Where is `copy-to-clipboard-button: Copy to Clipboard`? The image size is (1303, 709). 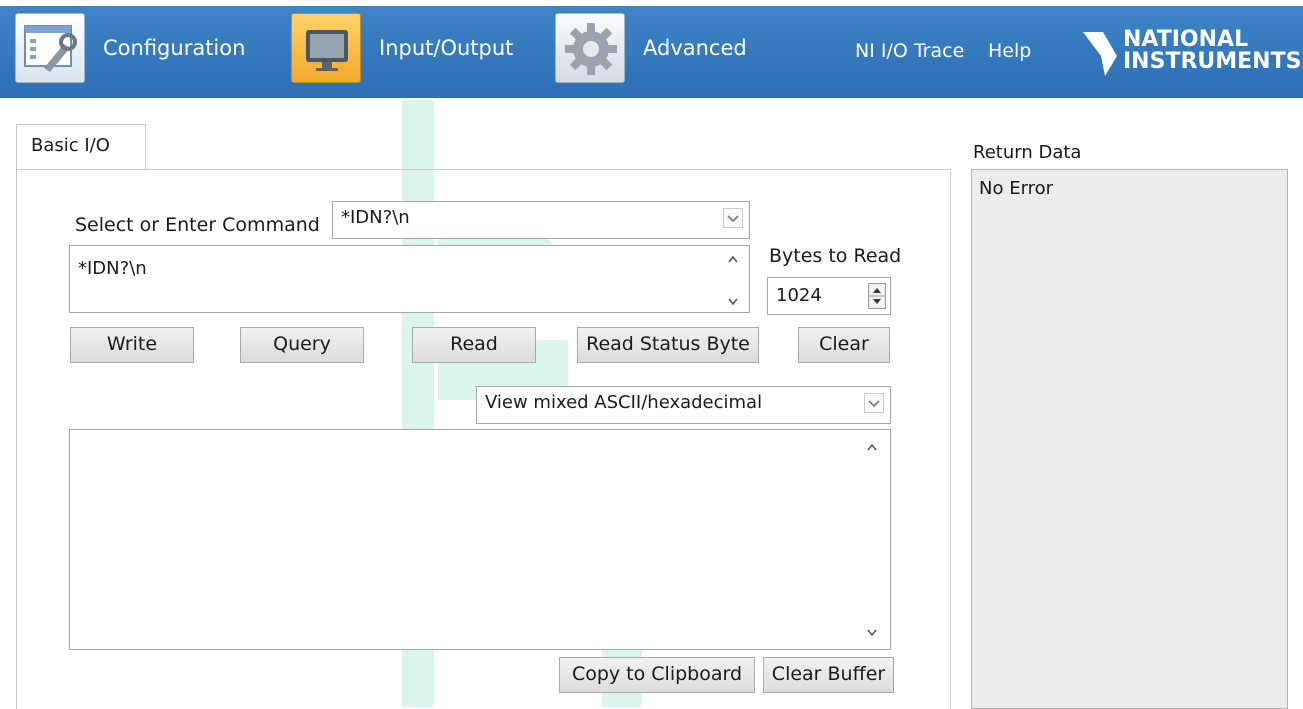 copy-to-clipboard-button: Copy to Clipboard is located at coordinates (657, 675).